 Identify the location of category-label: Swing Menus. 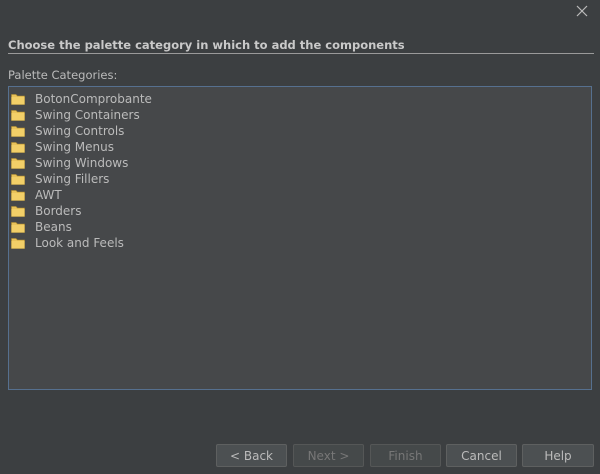
(75, 147).